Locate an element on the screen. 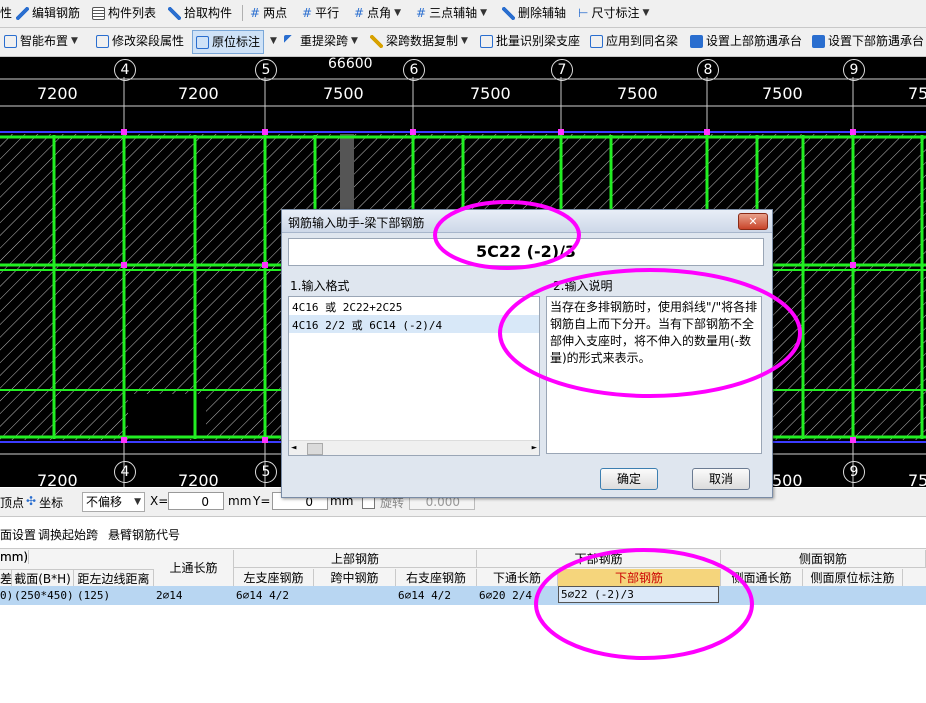  cell-bottom-rebar-editing: 5⌀22 (-2)/3 is located at coordinates (638, 594).